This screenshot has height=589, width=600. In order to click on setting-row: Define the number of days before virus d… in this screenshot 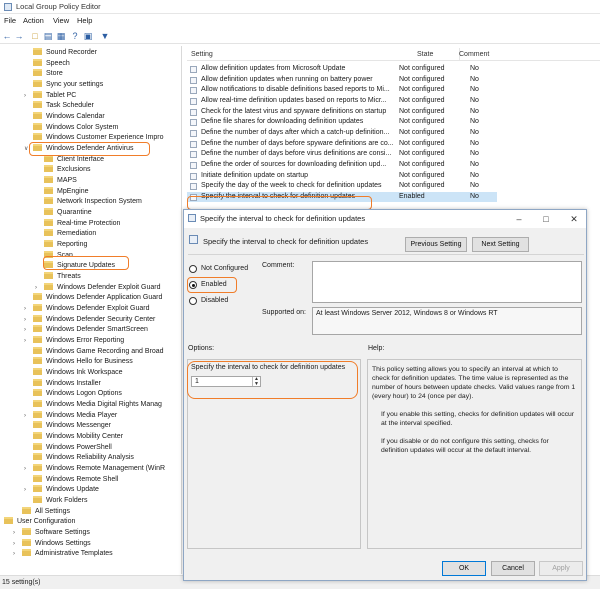, I will do `click(342, 154)`.